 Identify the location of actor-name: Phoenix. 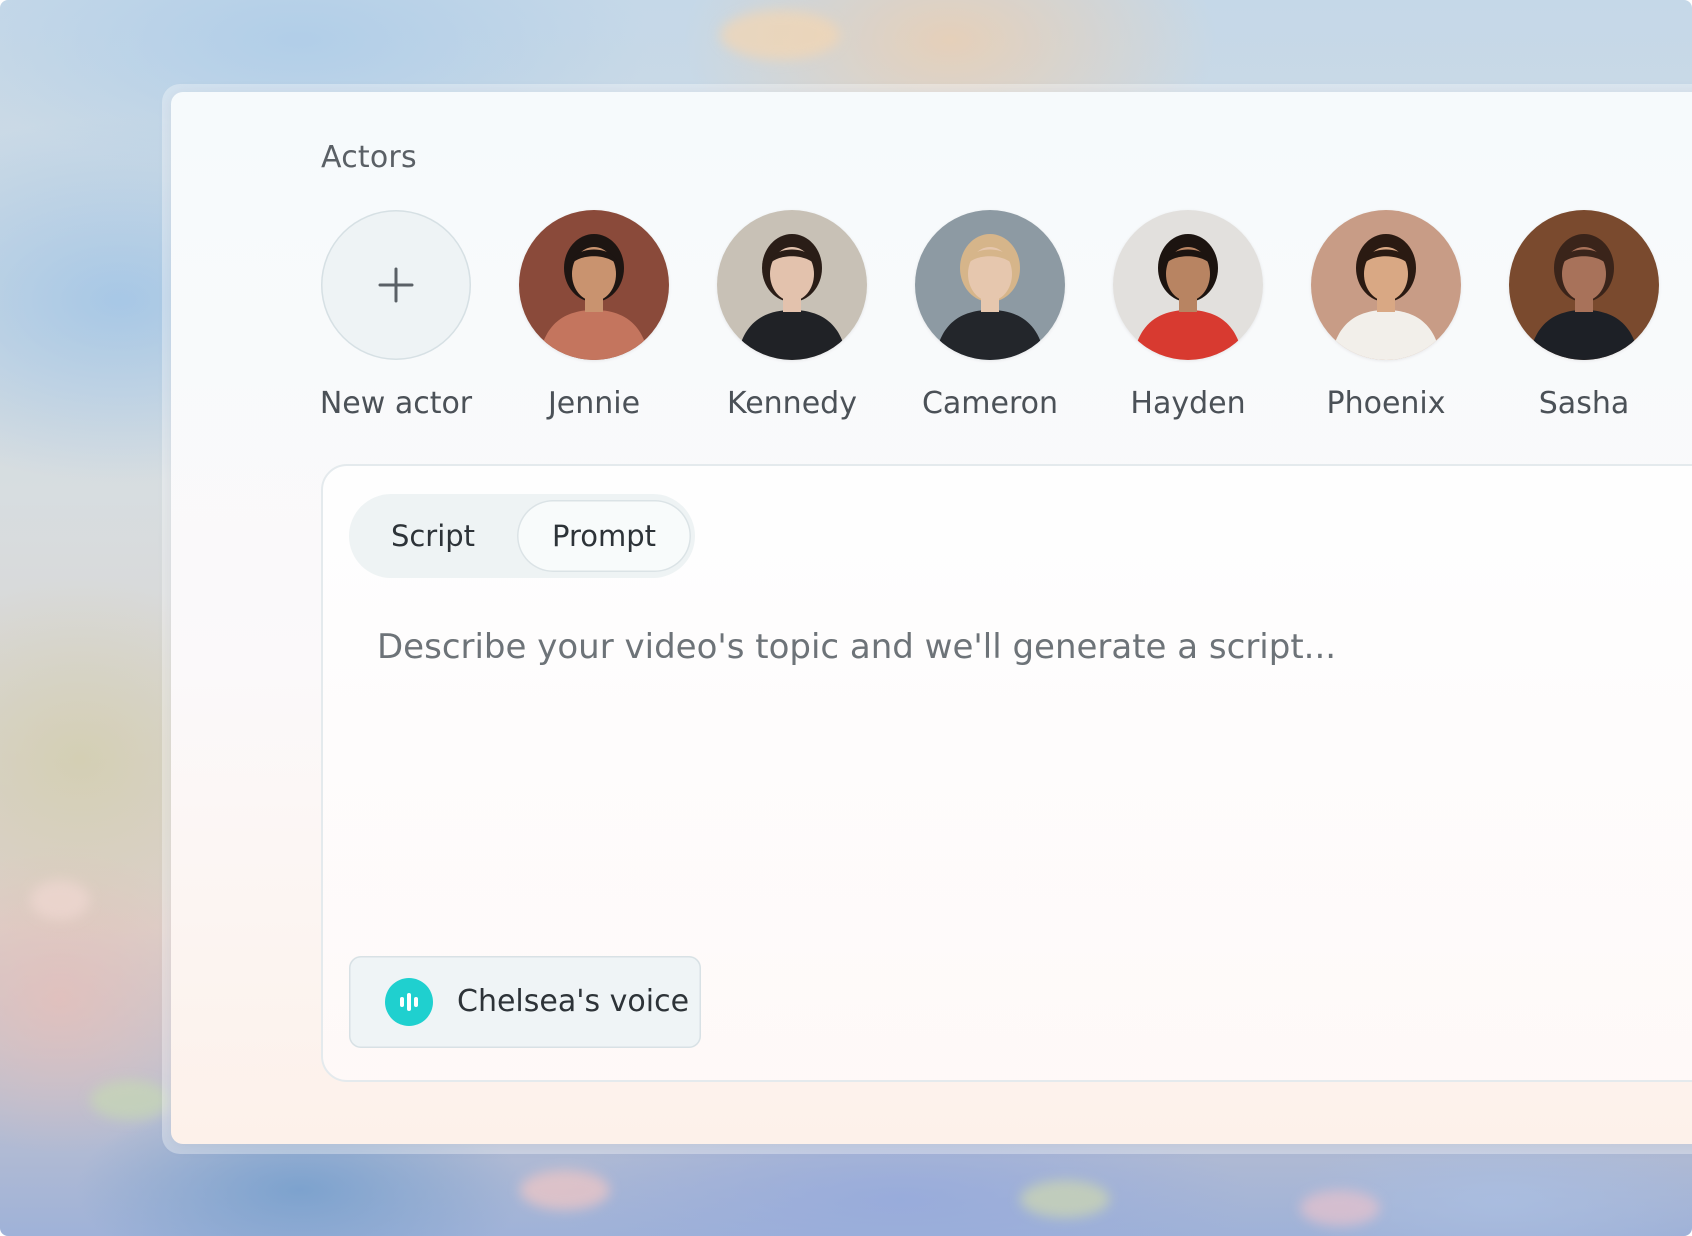
(1386, 403).